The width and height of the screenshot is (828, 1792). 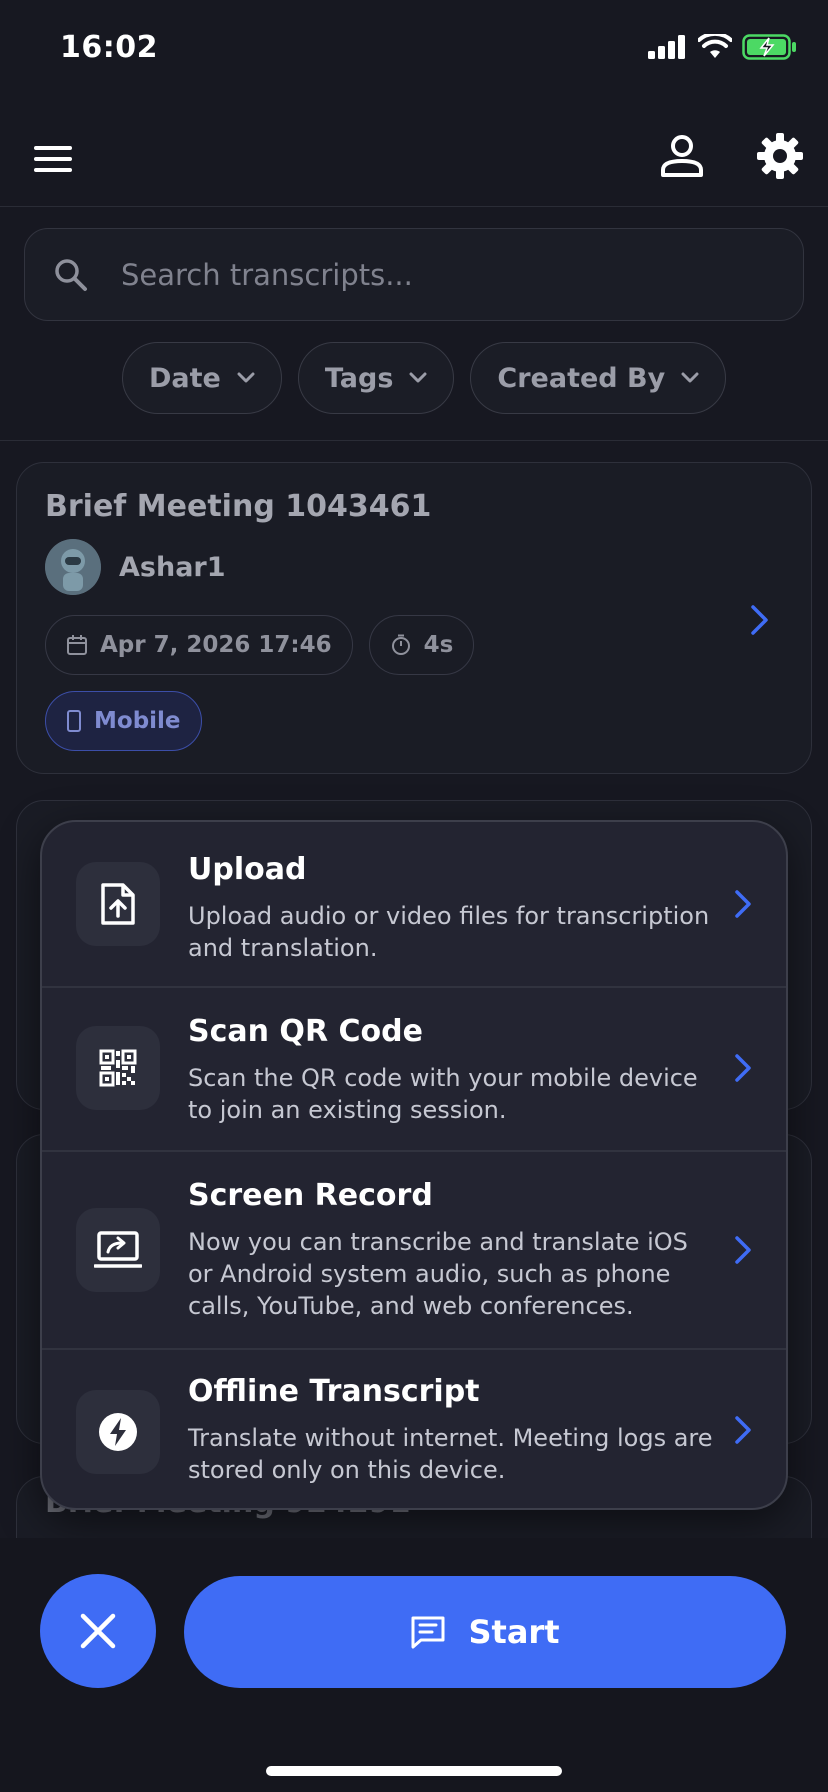 What do you see at coordinates (71, 275) in the screenshot?
I see `search-icon` at bounding box center [71, 275].